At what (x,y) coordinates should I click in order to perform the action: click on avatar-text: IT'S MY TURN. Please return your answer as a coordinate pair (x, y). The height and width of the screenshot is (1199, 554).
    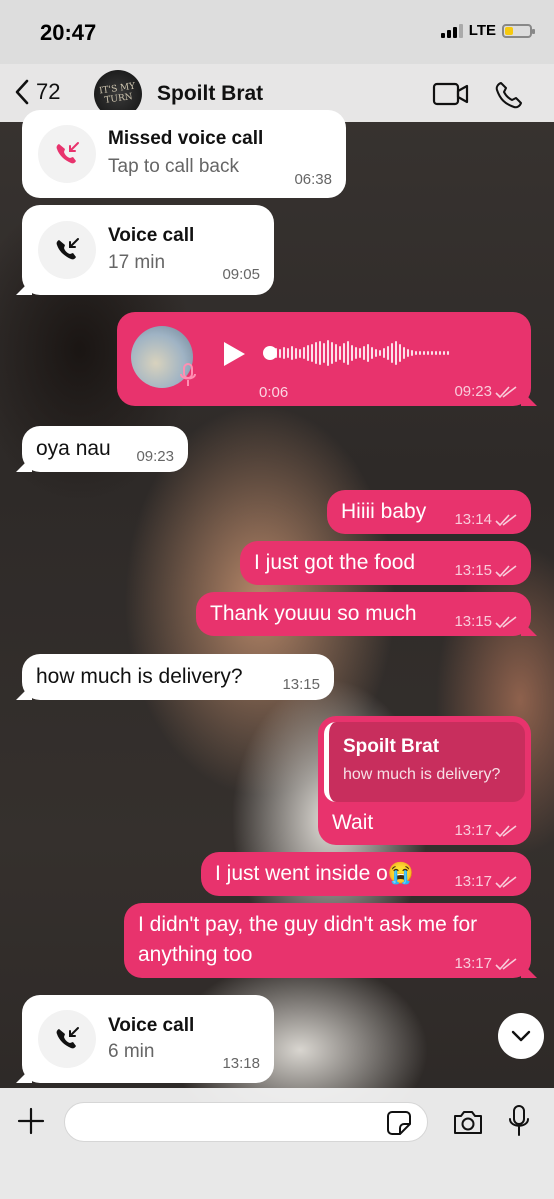
    Looking at the image, I should click on (117, 93).